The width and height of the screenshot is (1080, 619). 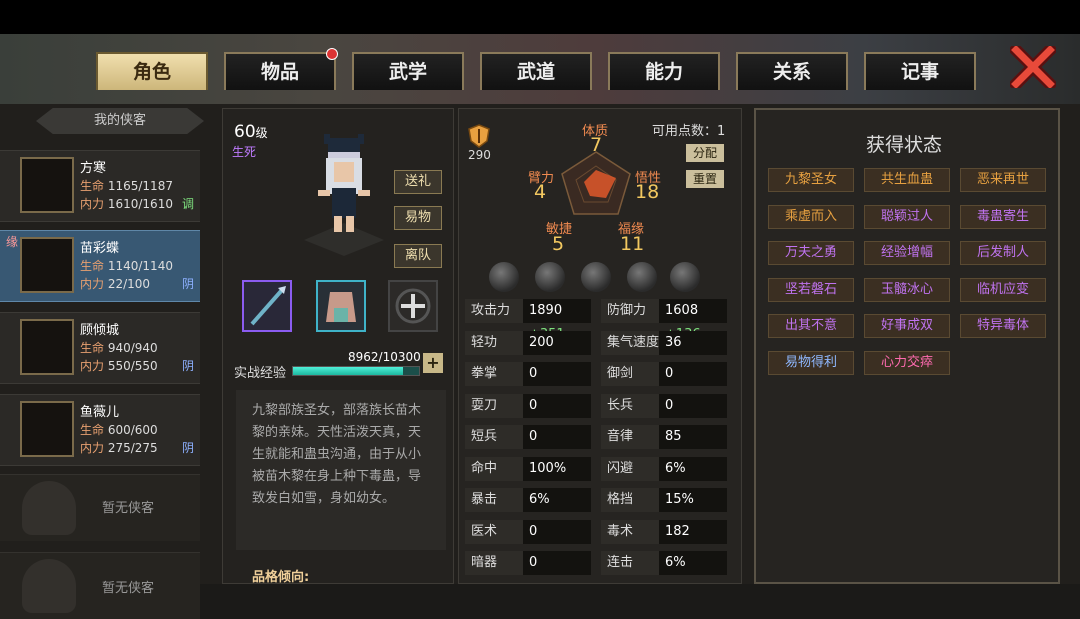 What do you see at coordinates (100, 248) in the screenshot?
I see `member-name: 苗彩蝶` at bounding box center [100, 248].